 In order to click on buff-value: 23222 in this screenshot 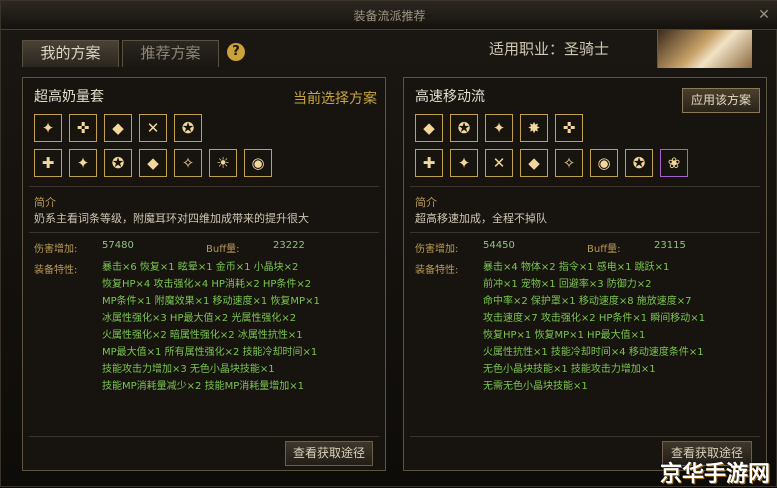, I will do `click(289, 245)`.